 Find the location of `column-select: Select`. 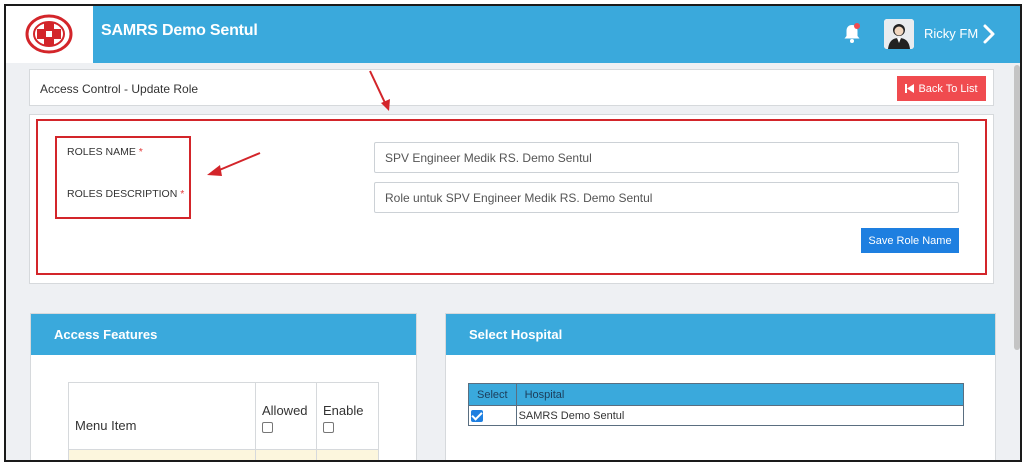

column-select: Select is located at coordinates (492, 394).